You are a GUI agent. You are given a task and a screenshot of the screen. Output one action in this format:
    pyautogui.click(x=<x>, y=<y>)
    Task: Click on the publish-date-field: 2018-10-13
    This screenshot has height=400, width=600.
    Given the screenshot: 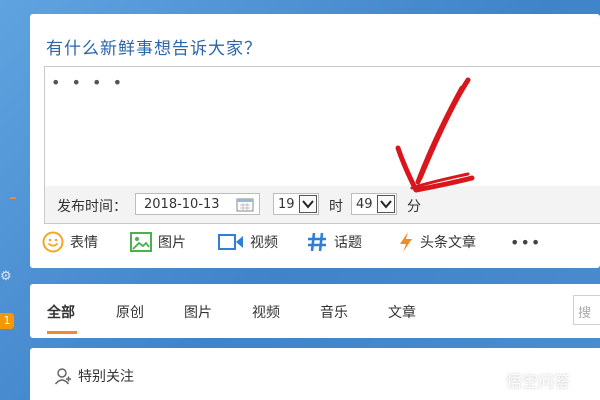 What is the action you would take?
    pyautogui.click(x=197, y=204)
    